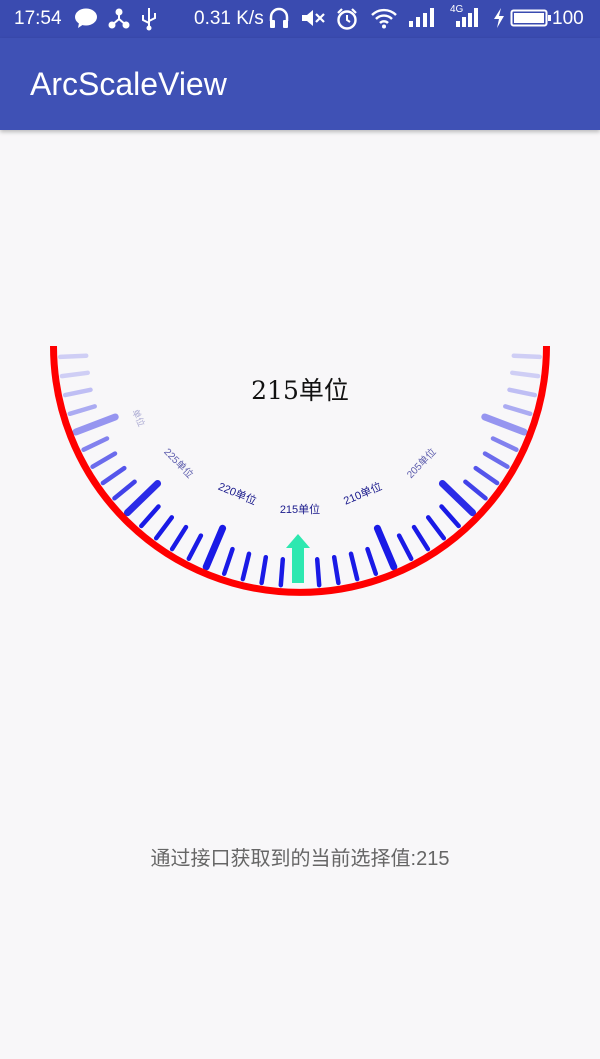 This screenshot has height=1059, width=600. I want to click on scale-labels: 205单位 210单位 215单位 220单位 225单位单位, so click(284, 461).